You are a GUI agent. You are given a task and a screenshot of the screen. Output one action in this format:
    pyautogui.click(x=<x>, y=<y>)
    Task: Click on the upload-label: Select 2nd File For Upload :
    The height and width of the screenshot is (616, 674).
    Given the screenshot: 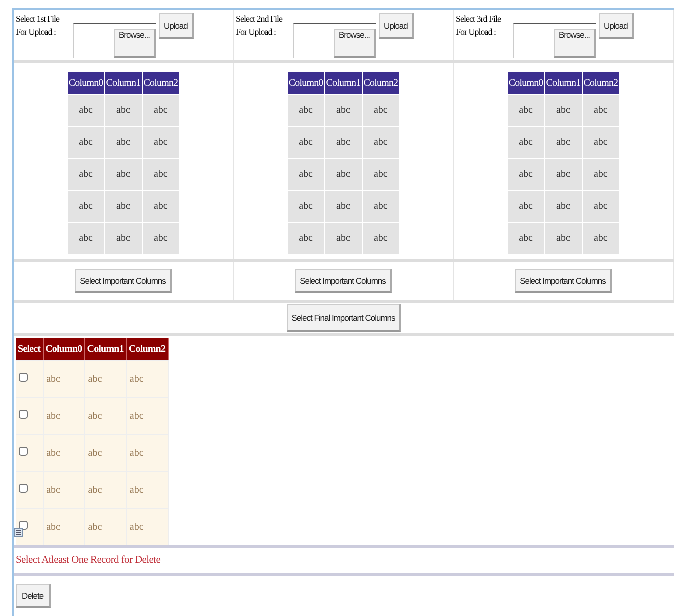 What is the action you would take?
    pyautogui.click(x=260, y=26)
    